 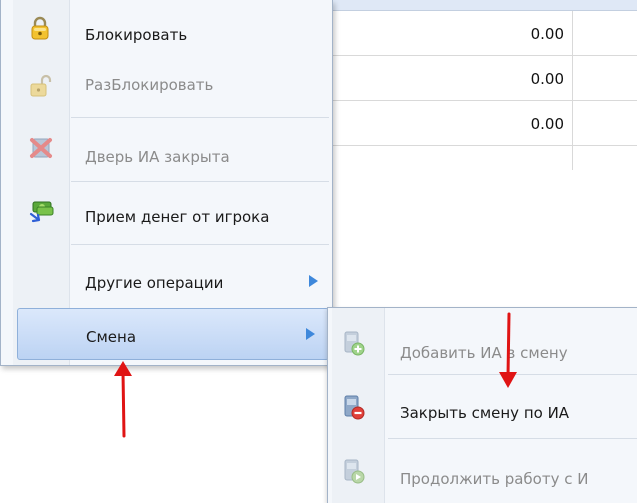 I want to click on grid-header, so click(x=483, y=5).